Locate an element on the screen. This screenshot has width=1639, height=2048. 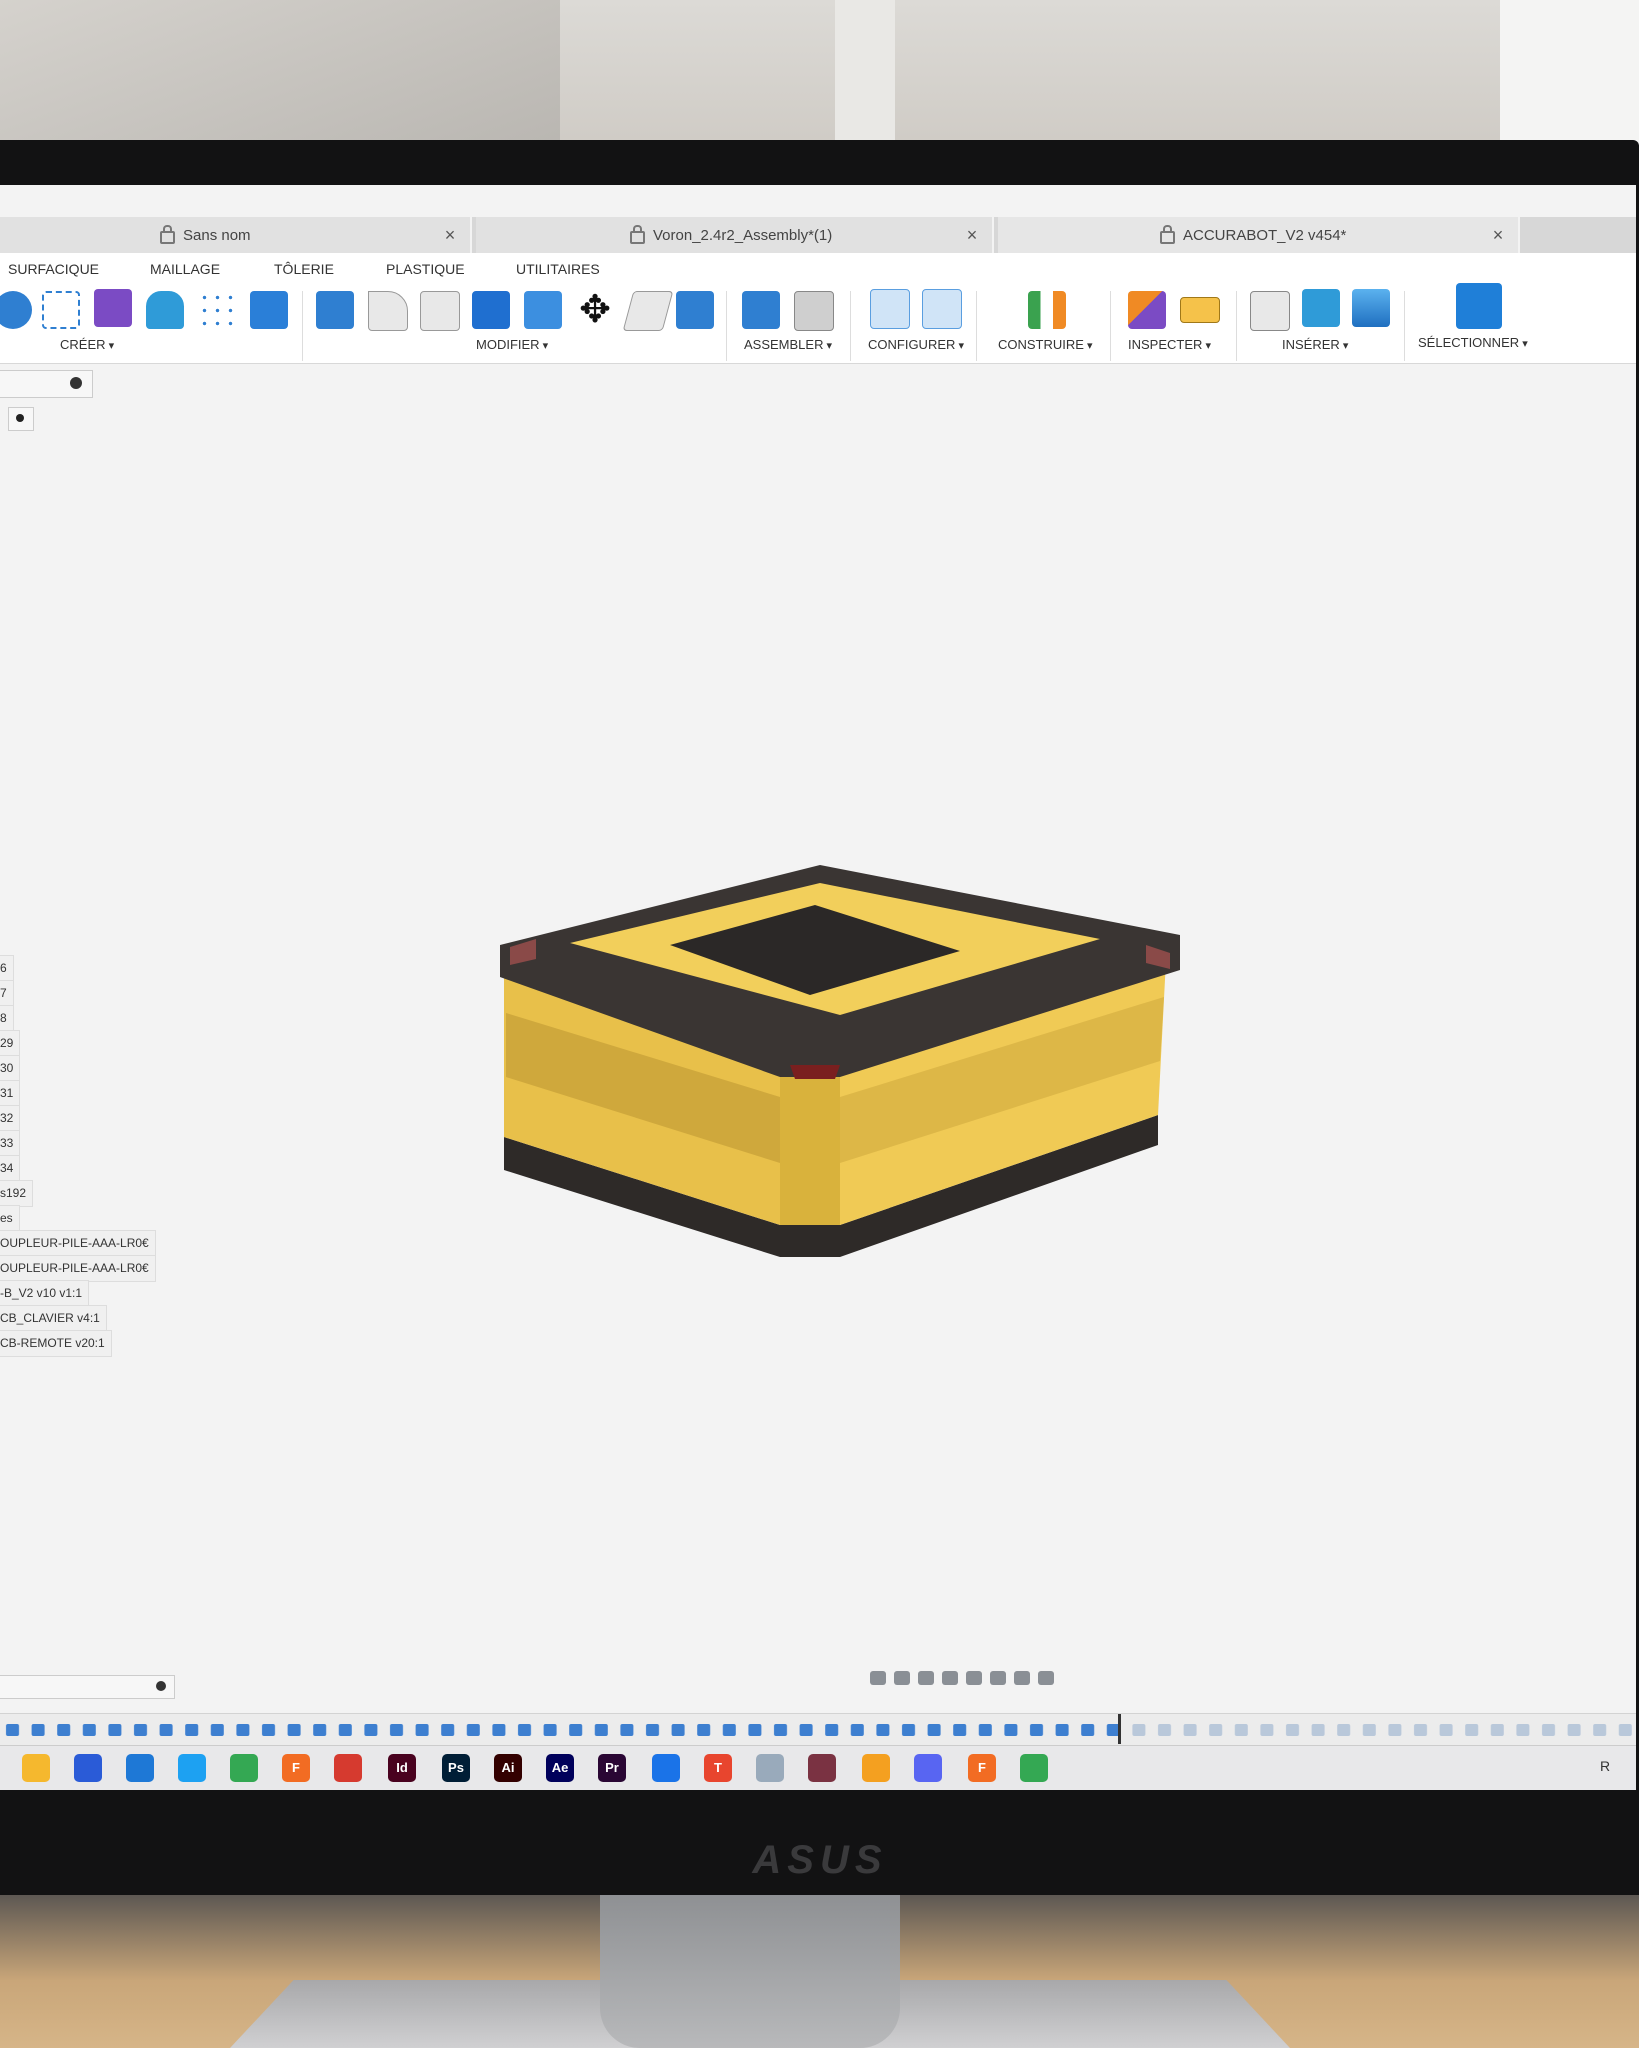
zoom-window-icon is located at coordinates (974, 1678).